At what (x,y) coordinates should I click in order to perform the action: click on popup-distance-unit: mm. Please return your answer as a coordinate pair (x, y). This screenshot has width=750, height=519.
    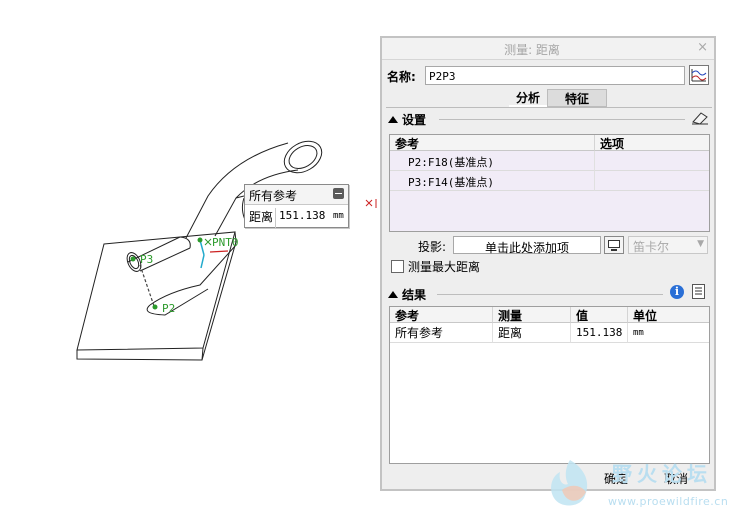
    Looking at the image, I should click on (338, 216).